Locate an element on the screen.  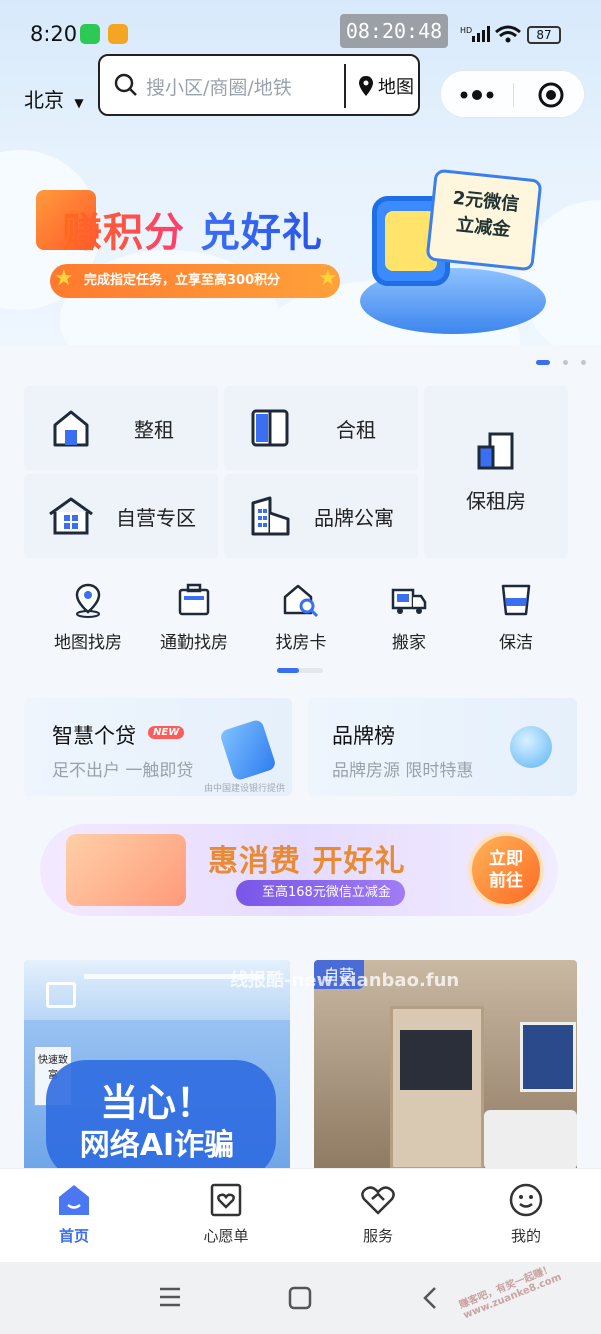
map-label: 地图 is located at coordinates (396, 87).